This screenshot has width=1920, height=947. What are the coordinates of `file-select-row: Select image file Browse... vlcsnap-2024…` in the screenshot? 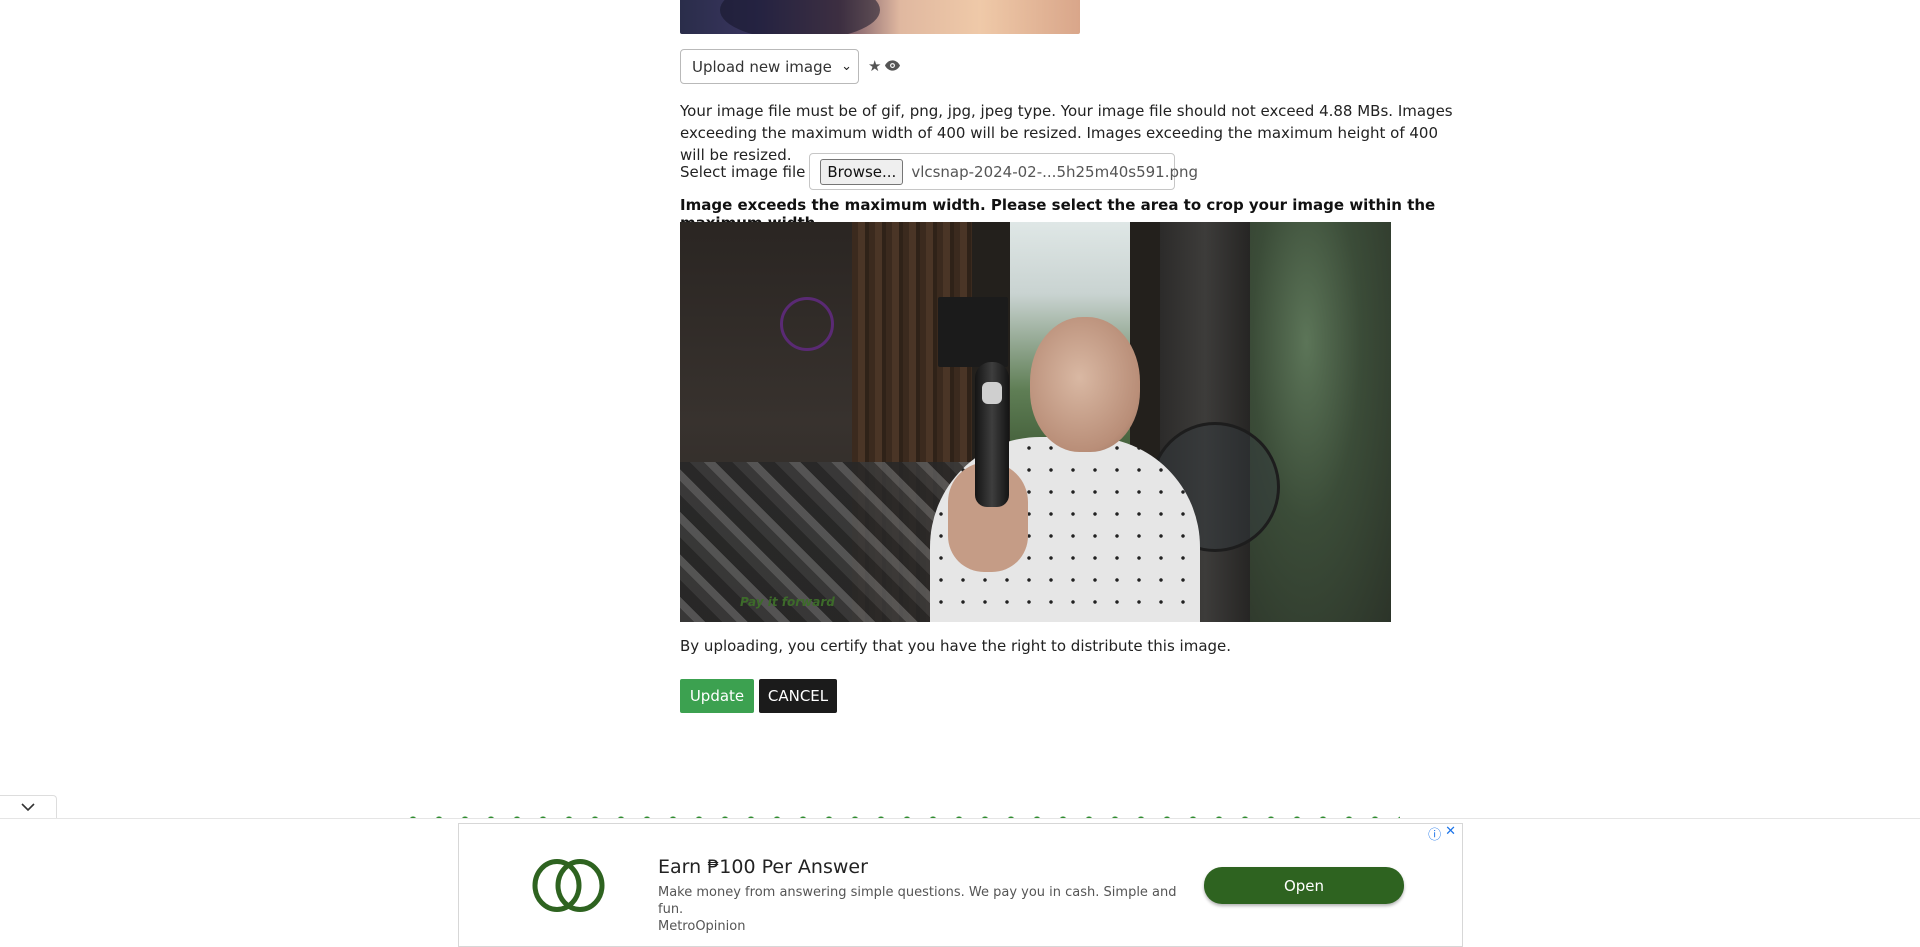 It's located at (939, 171).